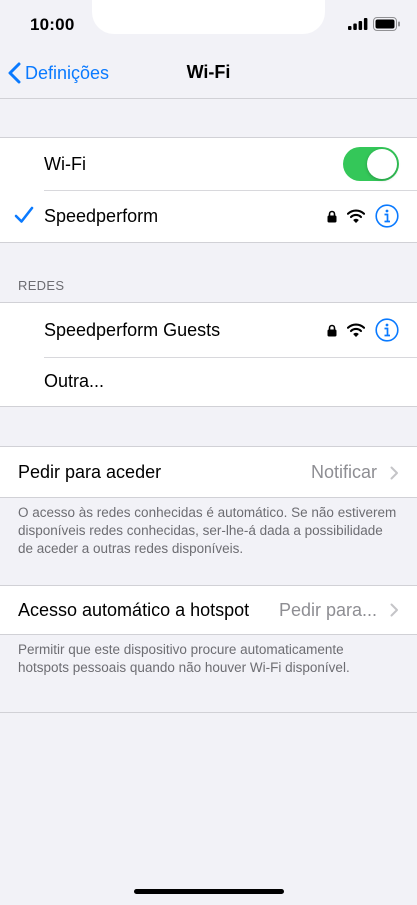 This screenshot has width=417, height=905. Describe the element at coordinates (132, 329) in the screenshot. I see `network-name: Speedperform Guests` at that location.